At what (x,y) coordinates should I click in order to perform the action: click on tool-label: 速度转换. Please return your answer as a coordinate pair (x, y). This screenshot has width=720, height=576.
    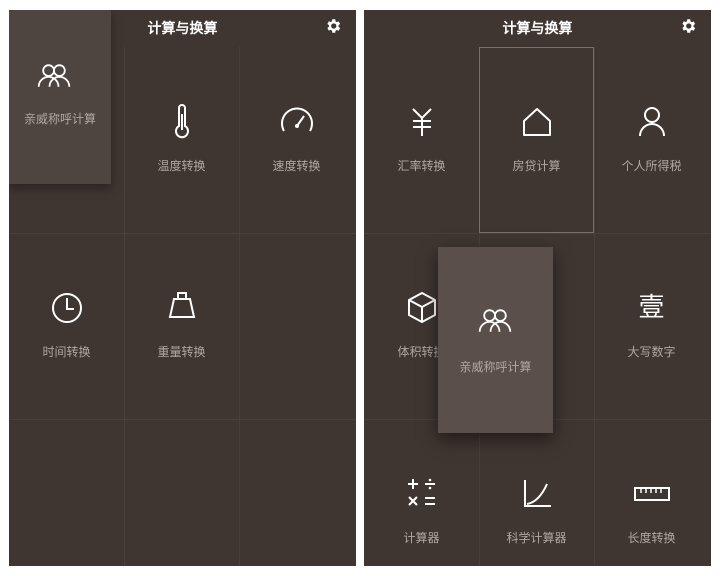
    Looking at the image, I should click on (296, 166).